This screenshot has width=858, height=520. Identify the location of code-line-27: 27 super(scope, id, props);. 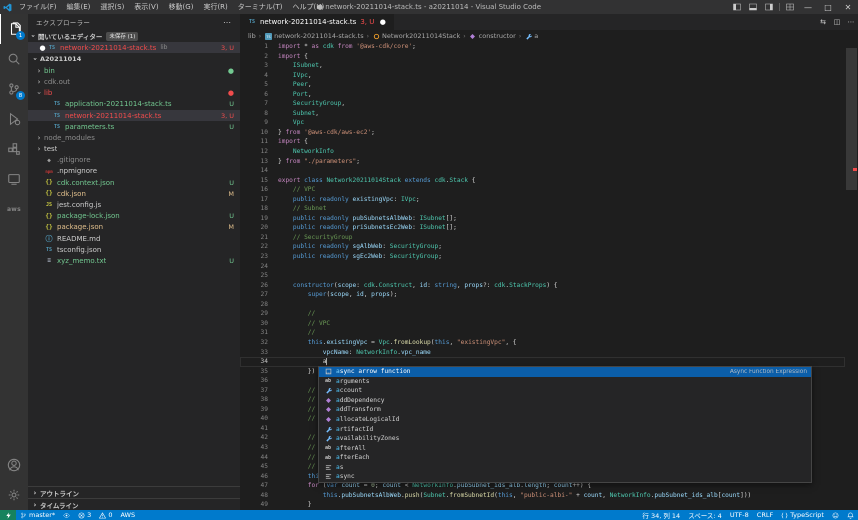
(542, 295).